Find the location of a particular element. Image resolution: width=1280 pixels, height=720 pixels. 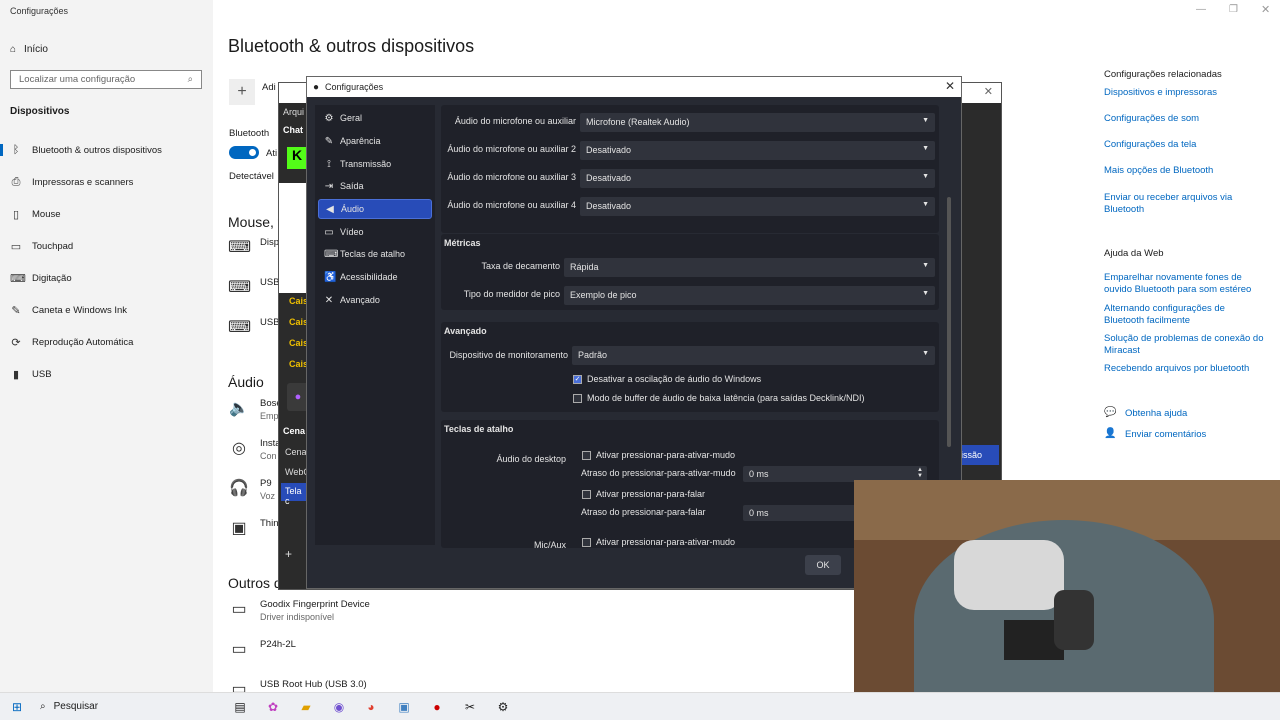

sidebar-item-label: Digitação is located at coordinates (52, 278).